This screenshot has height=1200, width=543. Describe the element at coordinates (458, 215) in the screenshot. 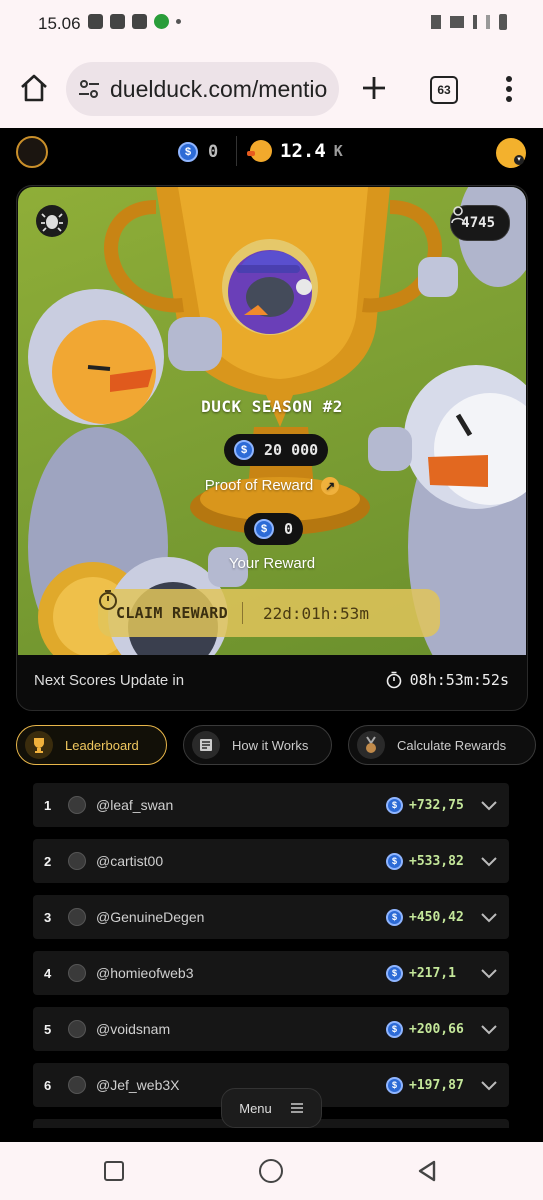

I see `user-icon` at that location.